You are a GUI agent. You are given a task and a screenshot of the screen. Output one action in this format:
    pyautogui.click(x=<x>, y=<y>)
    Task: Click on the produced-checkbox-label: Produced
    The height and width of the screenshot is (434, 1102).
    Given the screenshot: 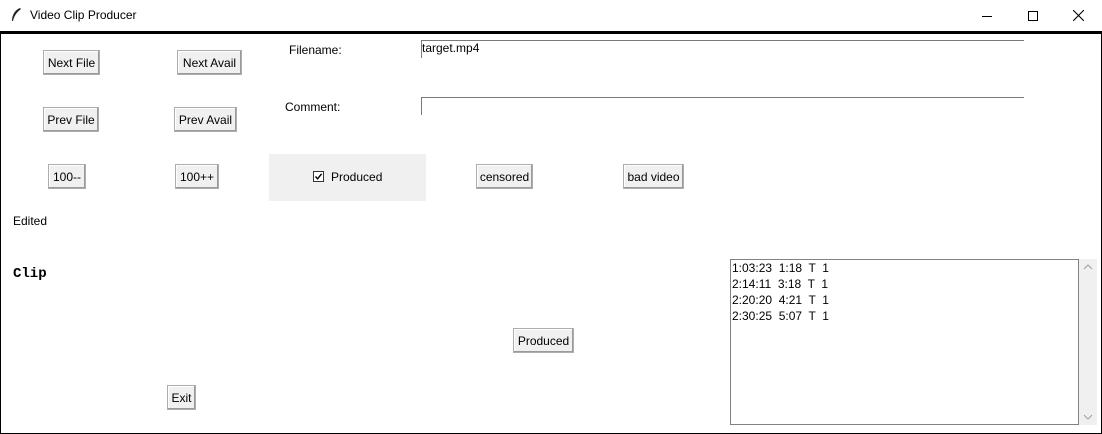 What is the action you would take?
    pyautogui.click(x=357, y=177)
    